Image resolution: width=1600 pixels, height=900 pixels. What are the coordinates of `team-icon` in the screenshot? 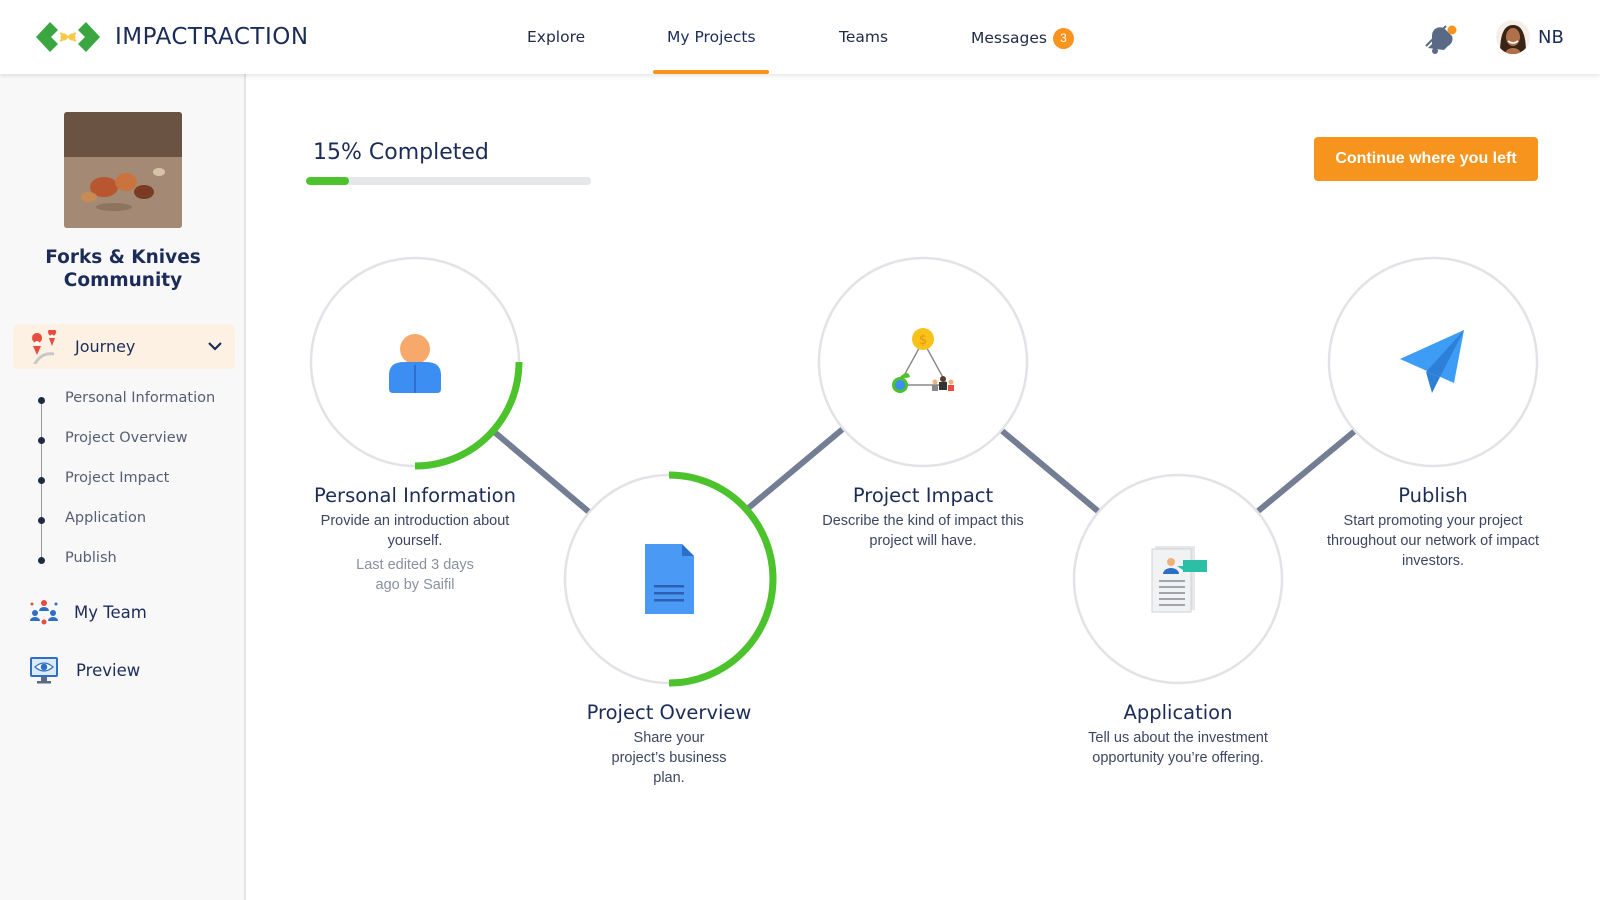 It's located at (44, 612).